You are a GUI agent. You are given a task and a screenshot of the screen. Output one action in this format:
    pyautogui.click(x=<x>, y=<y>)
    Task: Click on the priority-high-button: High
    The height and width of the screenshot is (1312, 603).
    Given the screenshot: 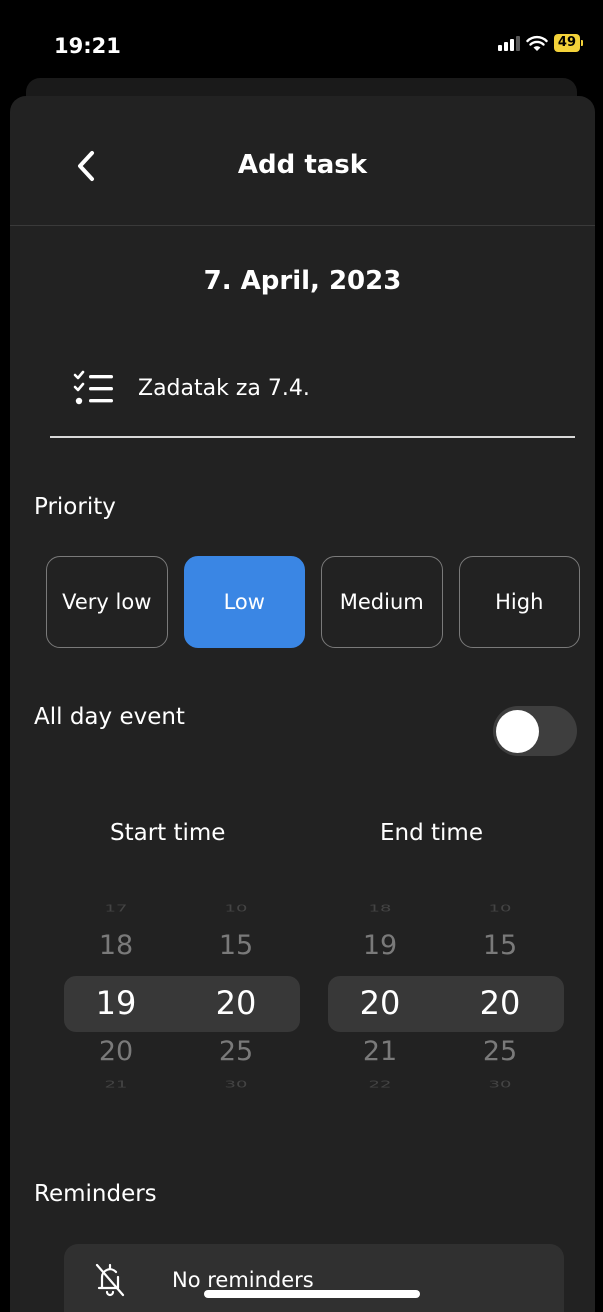 What is the action you would take?
    pyautogui.click(x=519, y=602)
    